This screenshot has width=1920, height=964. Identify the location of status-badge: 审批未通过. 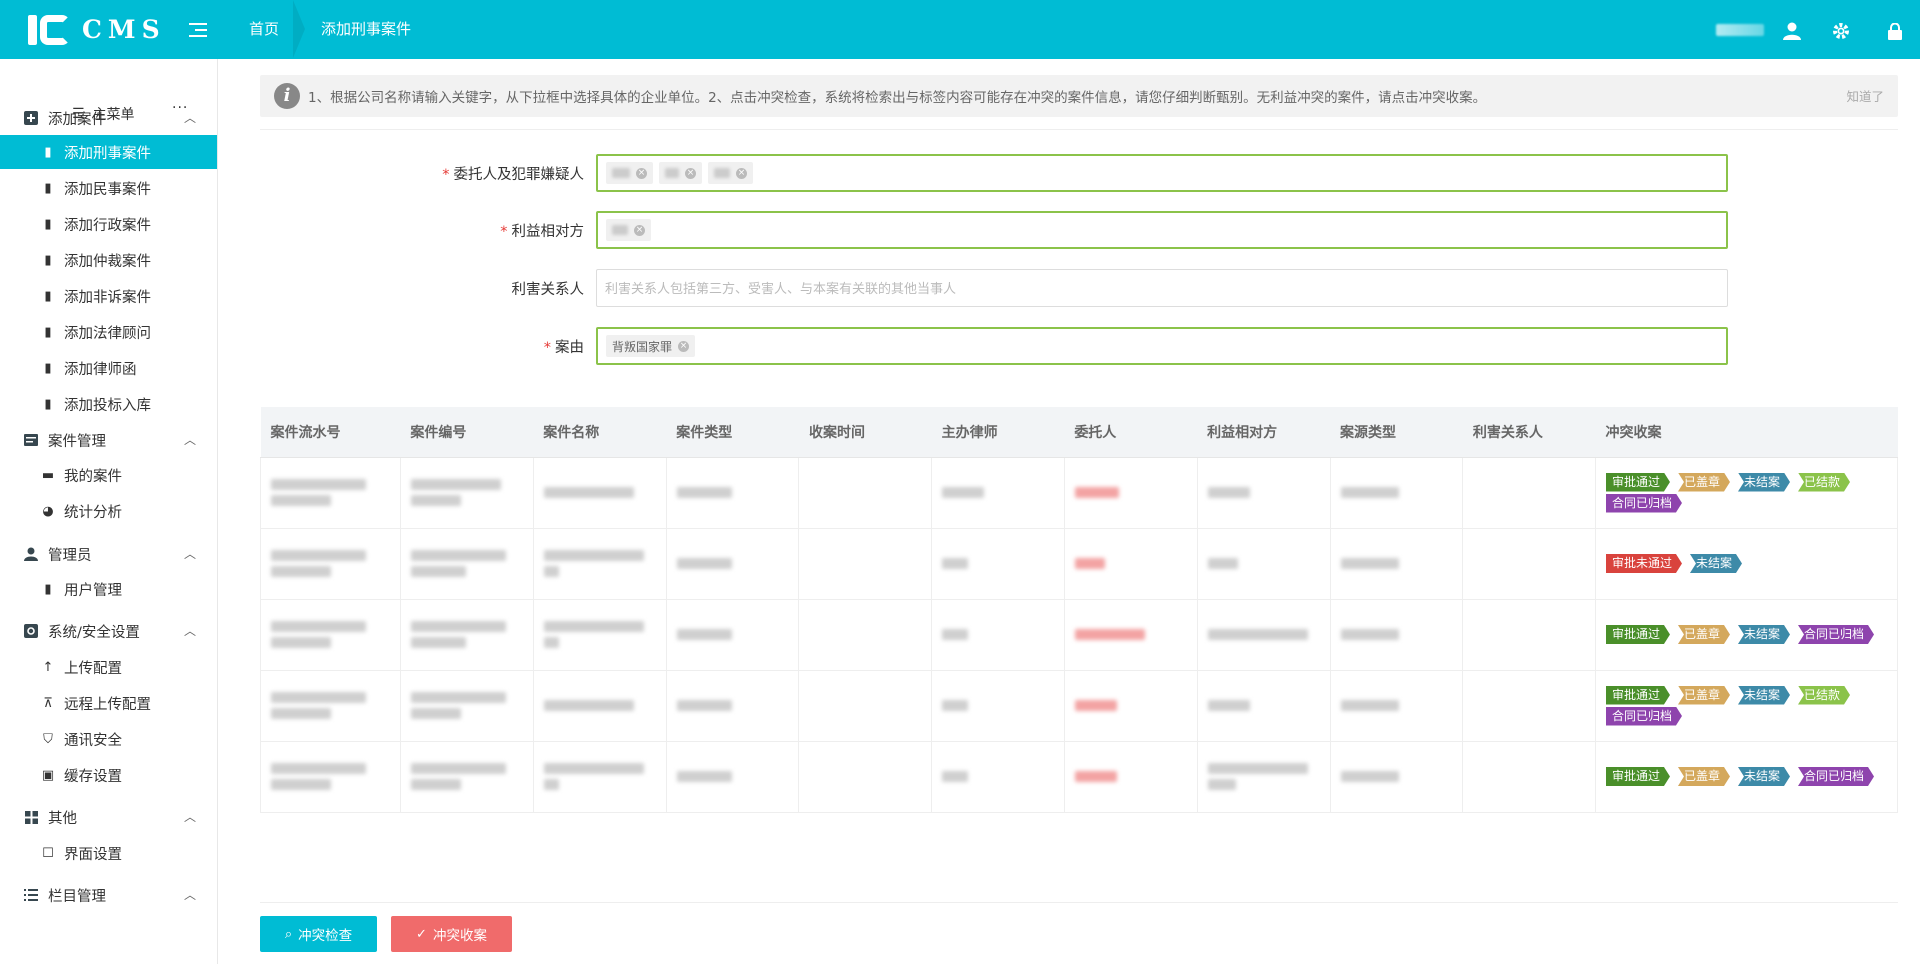
(1644, 563).